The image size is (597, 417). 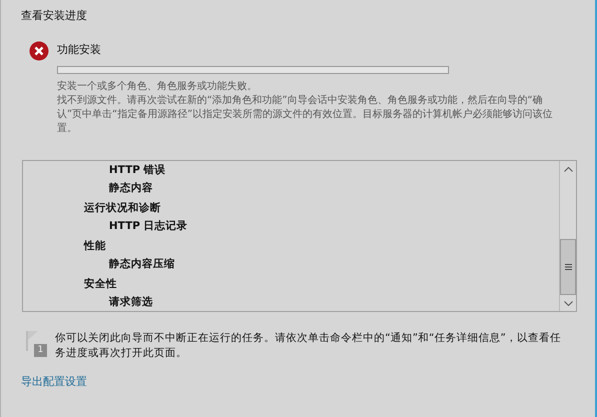 What do you see at coordinates (567, 236) in the screenshot?
I see `scrollbar` at bounding box center [567, 236].